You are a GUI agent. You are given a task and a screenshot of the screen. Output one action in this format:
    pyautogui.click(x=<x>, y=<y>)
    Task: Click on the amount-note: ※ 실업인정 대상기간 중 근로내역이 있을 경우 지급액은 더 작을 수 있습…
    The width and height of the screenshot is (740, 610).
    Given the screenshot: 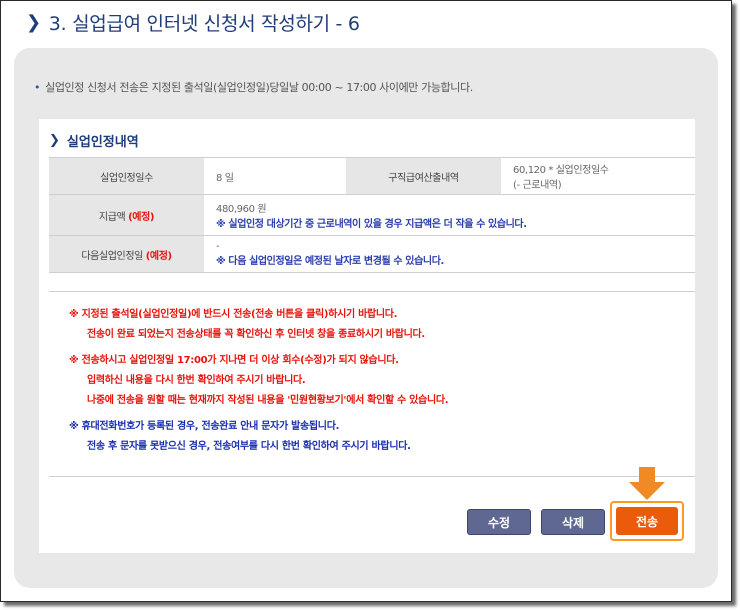 What is the action you would take?
    pyautogui.click(x=371, y=224)
    